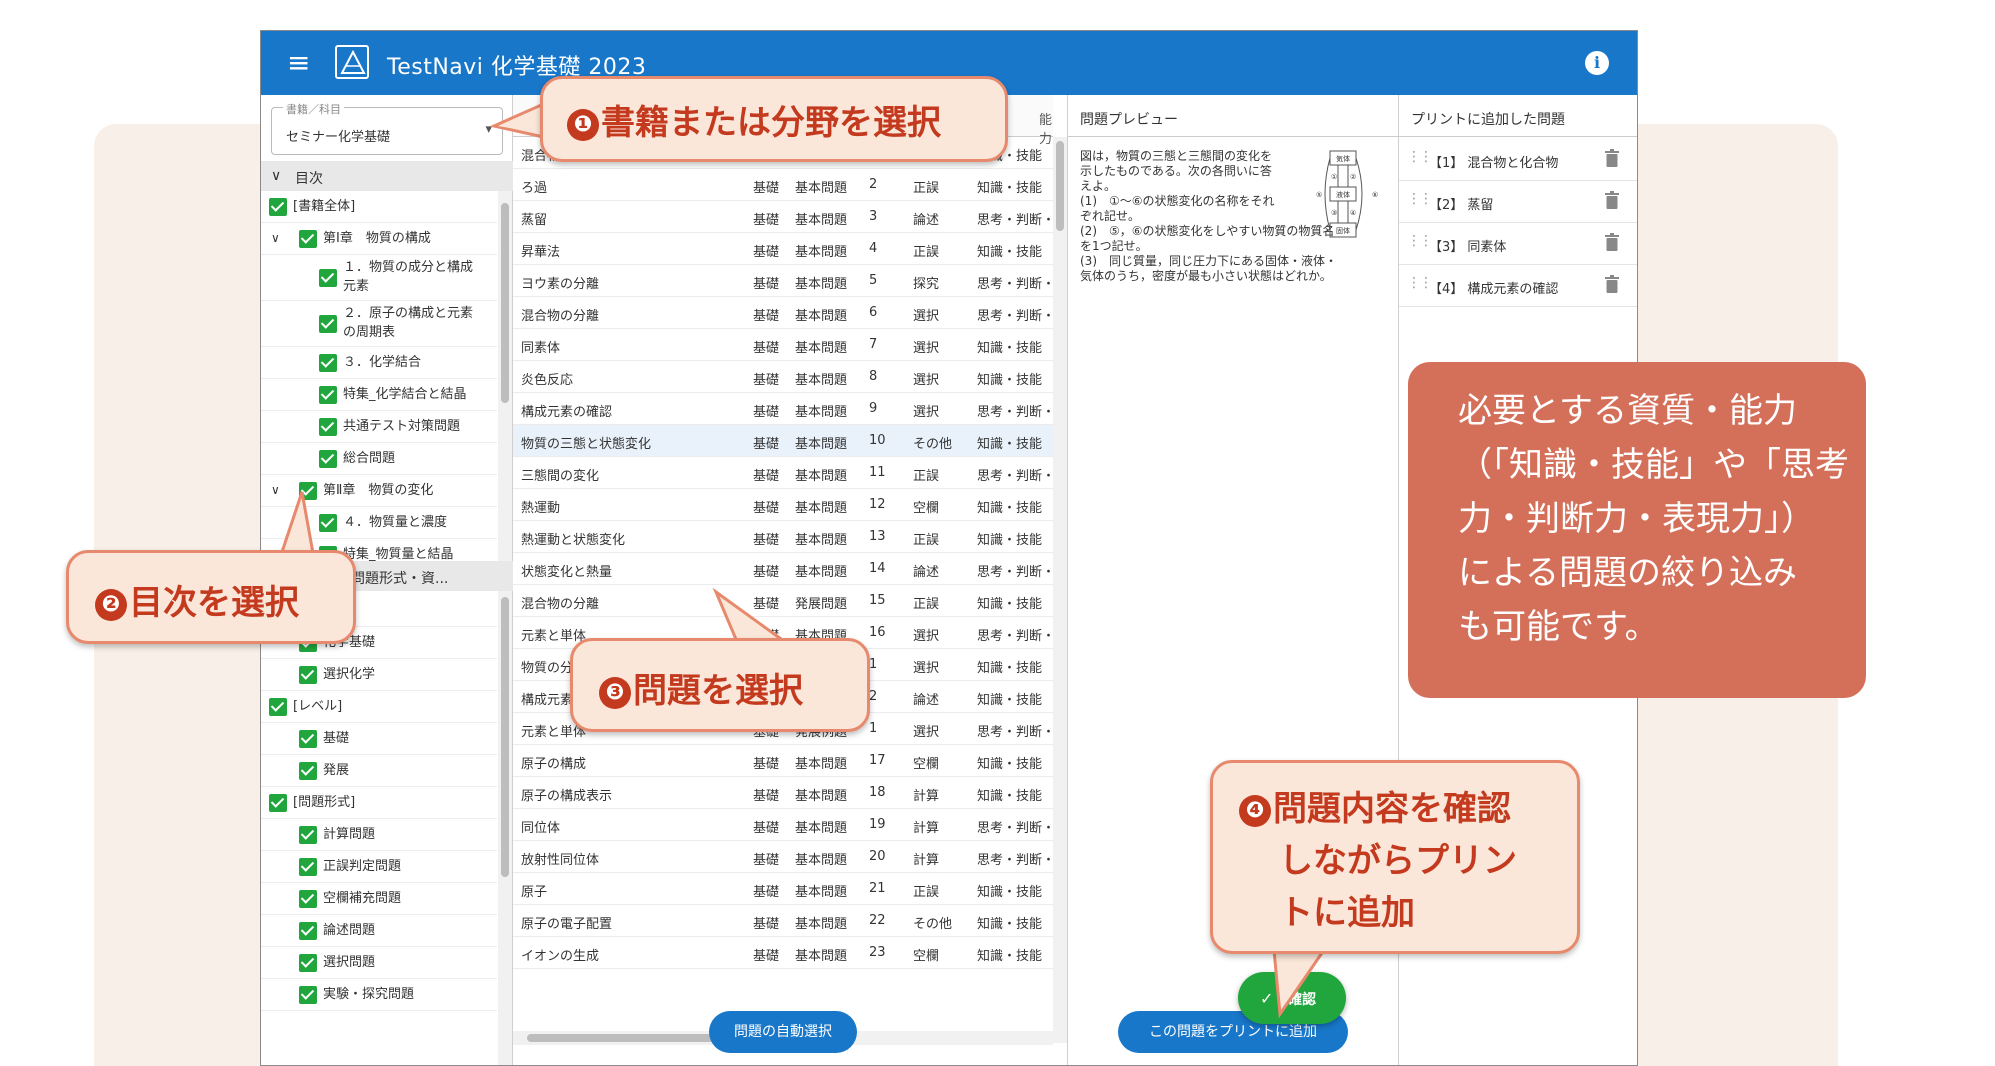 The width and height of the screenshot is (1995, 1066). What do you see at coordinates (783, 409) in the screenshot?
I see `table-row: 構成元素の確認 基礎基本問題 9 選択 思考・判断・表` at bounding box center [783, 409].